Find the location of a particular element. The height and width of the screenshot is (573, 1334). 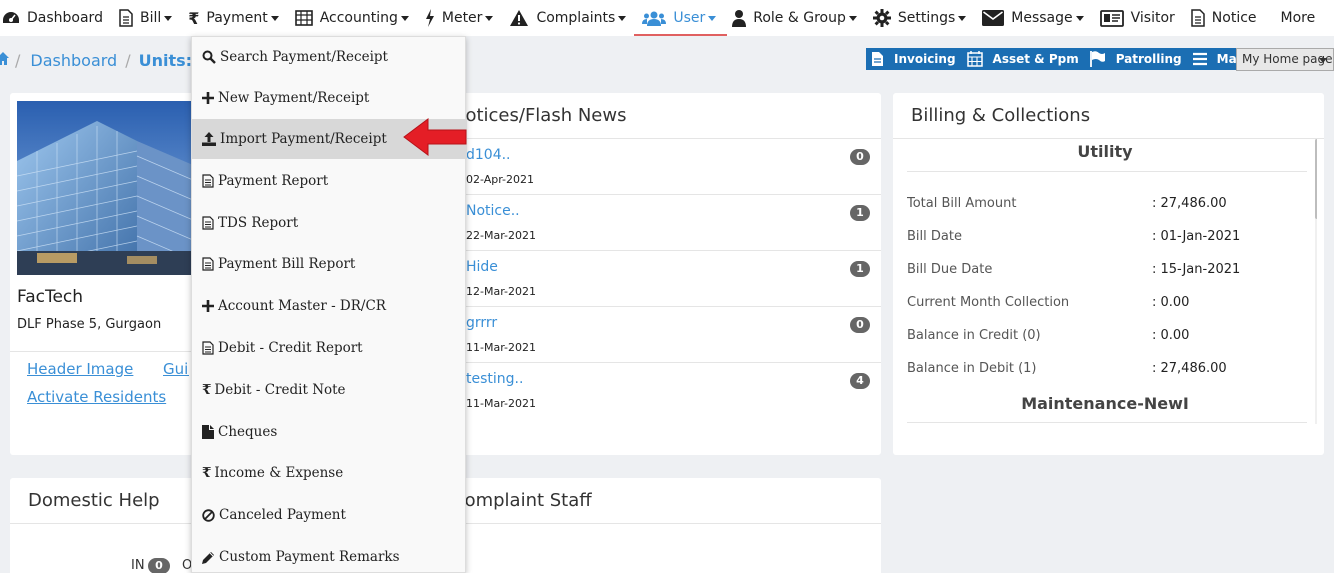

bill-row-value: : 01-Jan-2021 is located at coordinates (1196, 236).